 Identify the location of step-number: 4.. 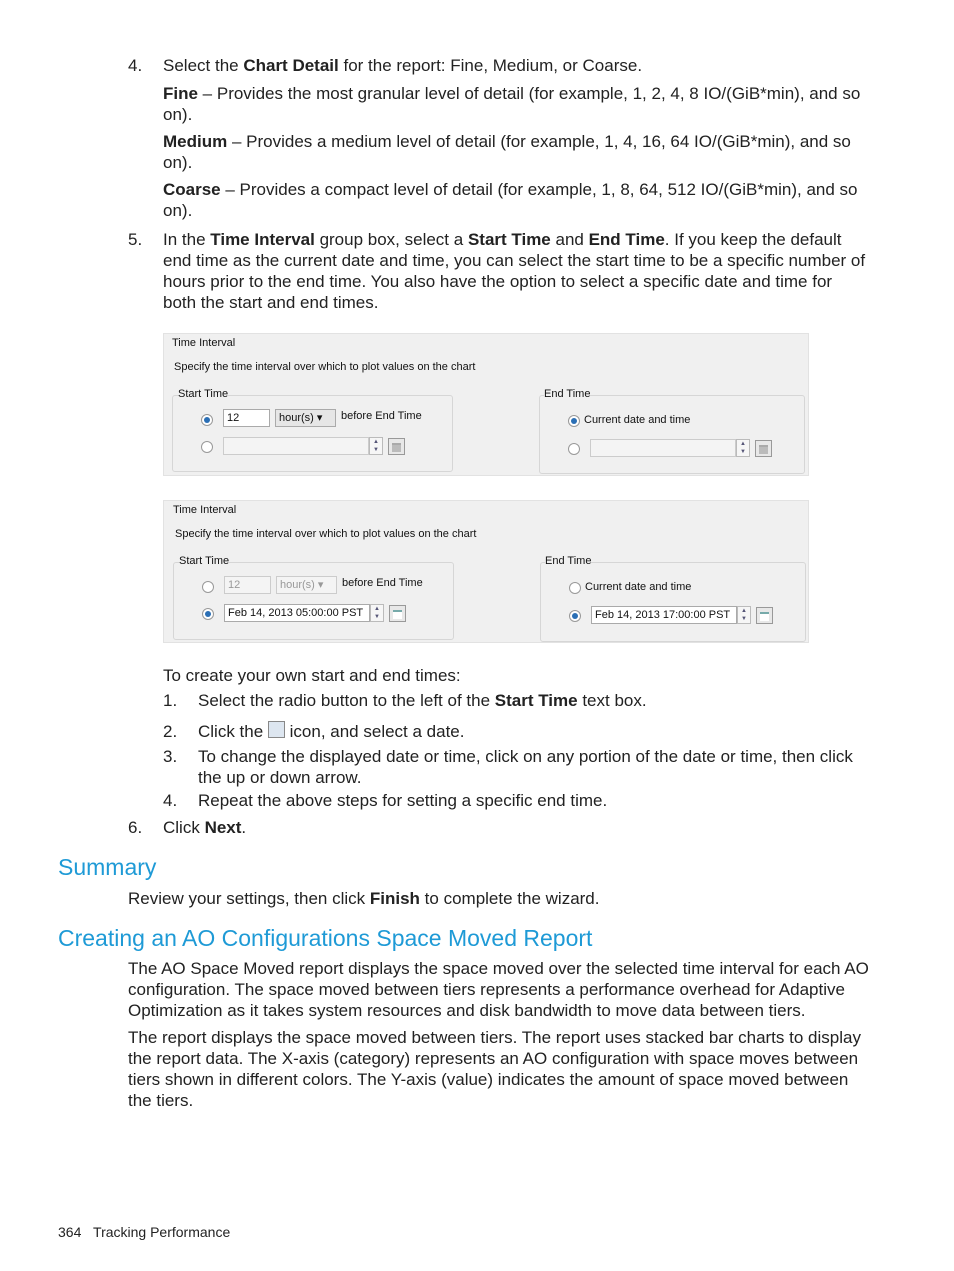
(135, 65).